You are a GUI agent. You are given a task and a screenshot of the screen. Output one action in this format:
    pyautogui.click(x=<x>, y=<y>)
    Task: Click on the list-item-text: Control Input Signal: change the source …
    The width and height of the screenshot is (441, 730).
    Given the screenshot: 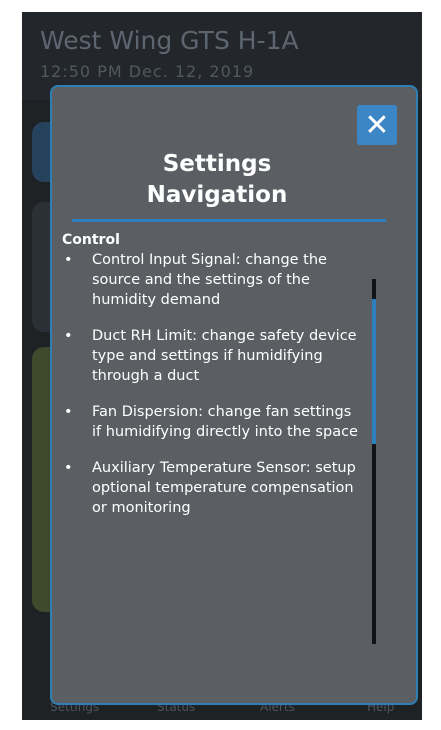 What is the action you would take?
    pyautogui.click(x=209, y=280)
    